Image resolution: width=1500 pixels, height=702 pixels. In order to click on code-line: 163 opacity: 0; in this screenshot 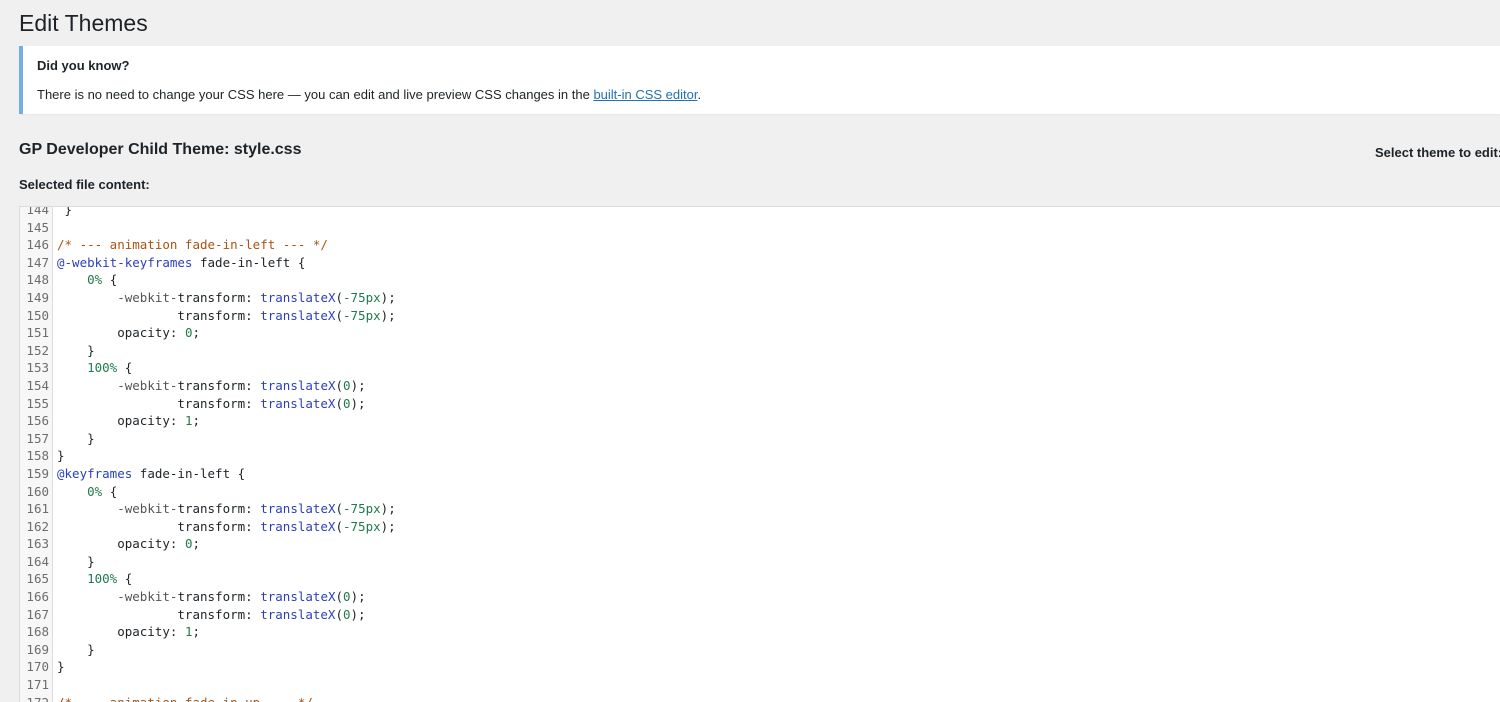, I will do `click(760, 544)`.